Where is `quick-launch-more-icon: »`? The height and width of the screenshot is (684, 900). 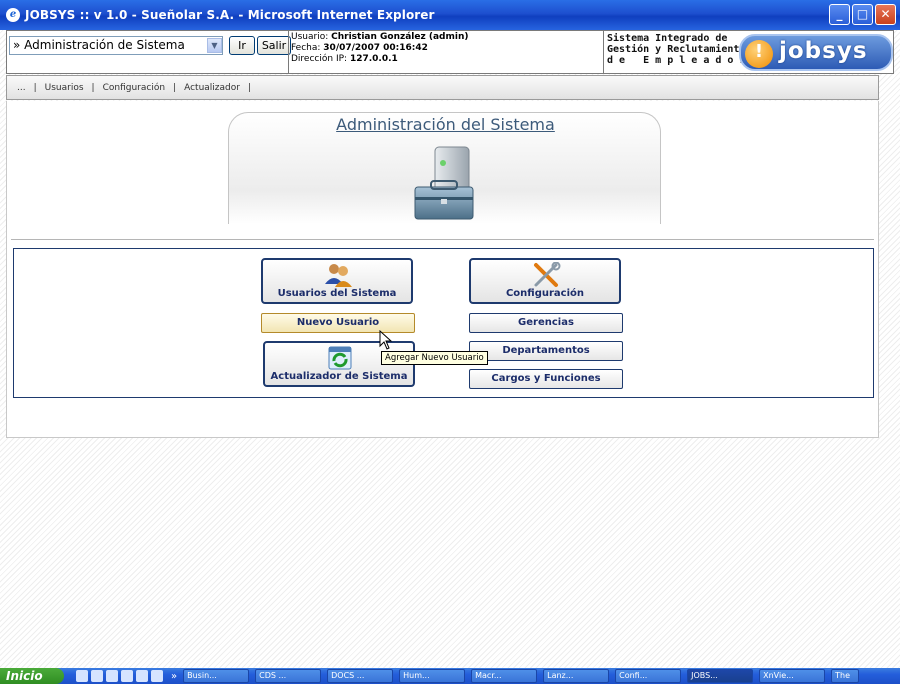 quick-launch-more-icon: » is located at coordinates (174, 676).